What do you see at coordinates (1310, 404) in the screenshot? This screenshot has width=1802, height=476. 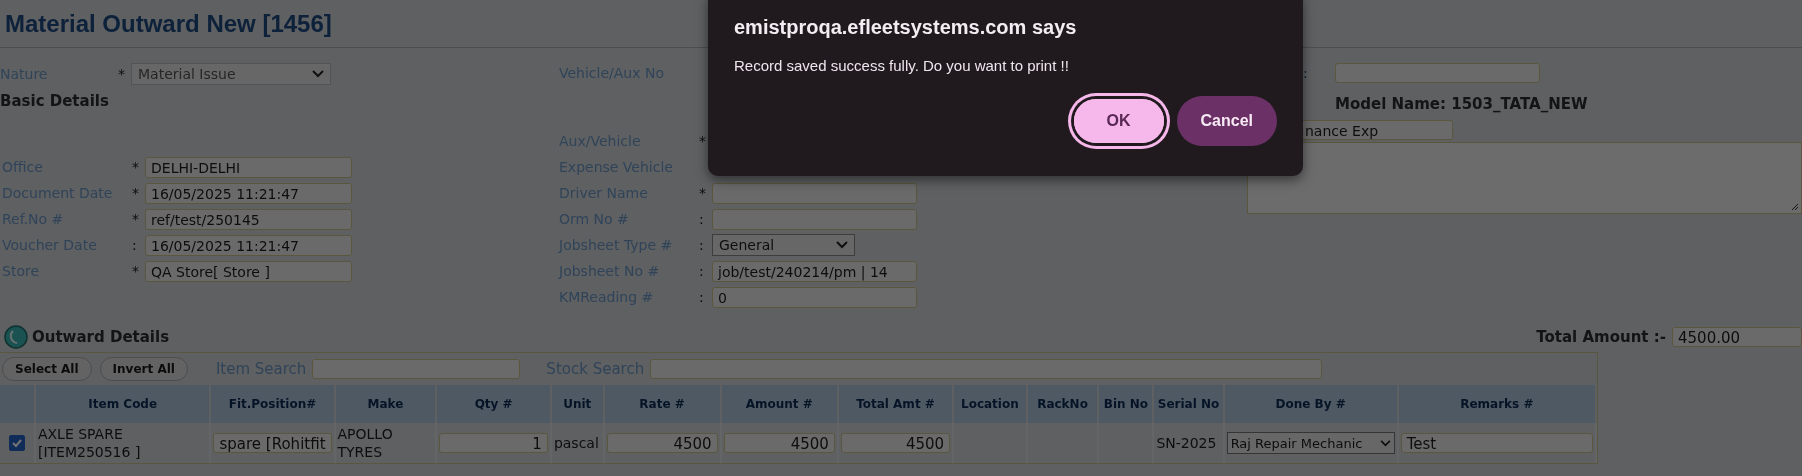 I see `column-header: Done By #` at bounding box center [1310, 404].